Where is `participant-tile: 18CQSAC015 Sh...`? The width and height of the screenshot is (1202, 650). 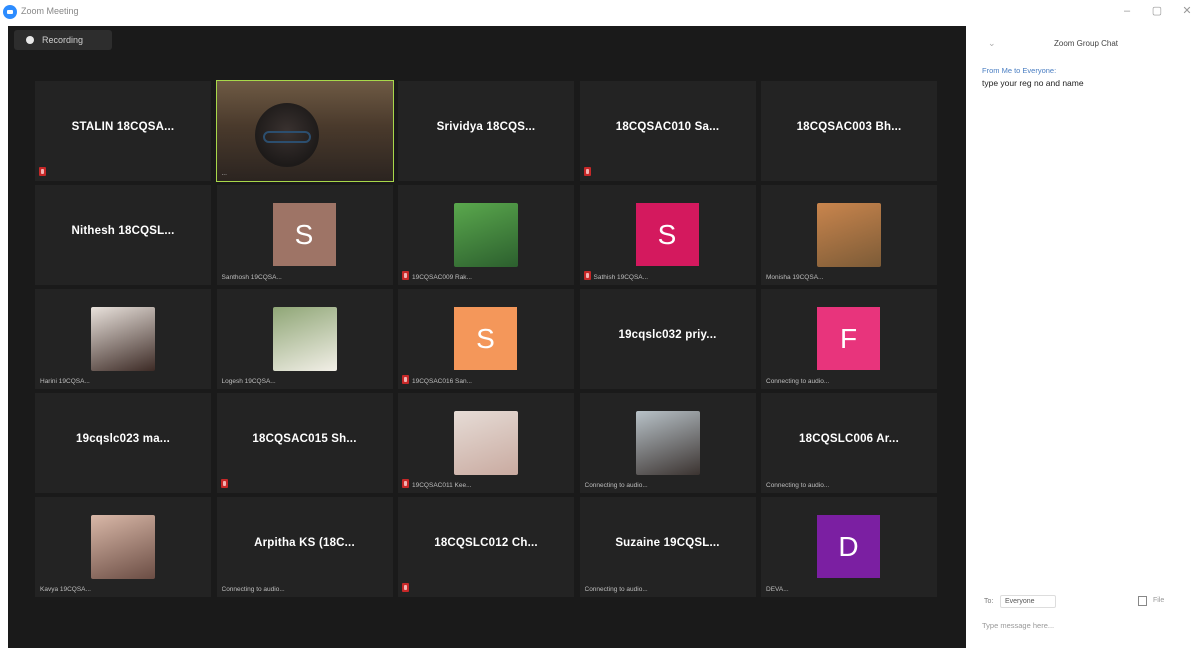
participant-tile: 18CQSAC015 Sh... is located at coordinates (304, 443).